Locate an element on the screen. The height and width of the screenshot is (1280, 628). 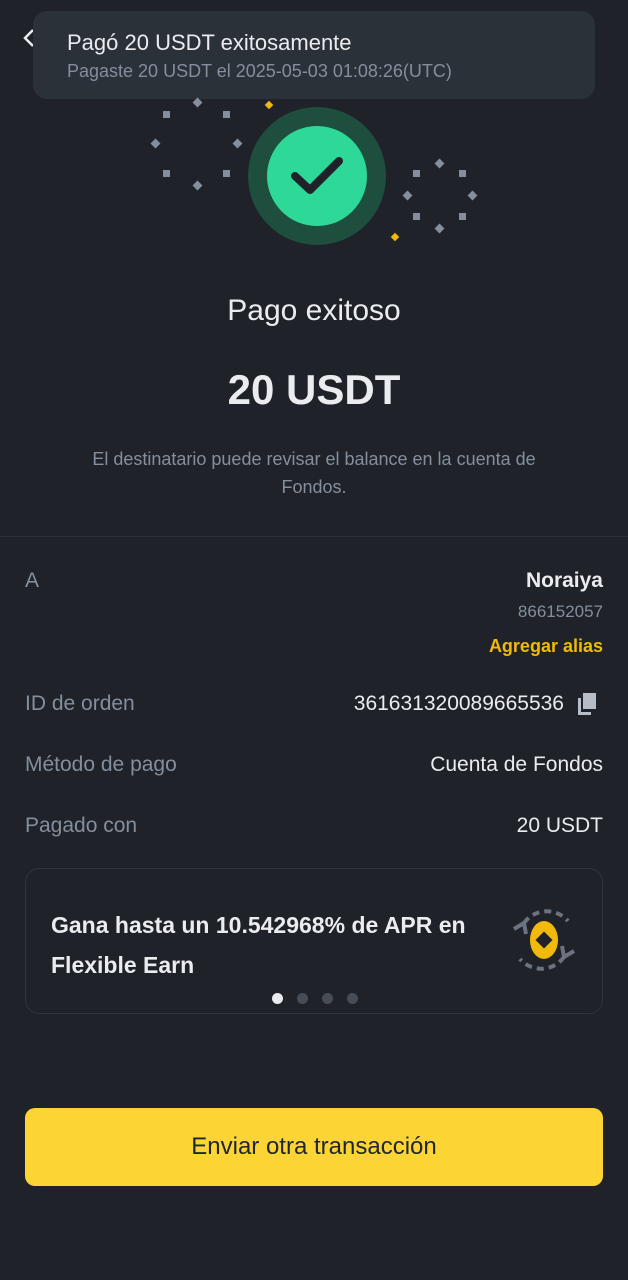
result-title: Pago exitoso is located at coordinates (314, 310).